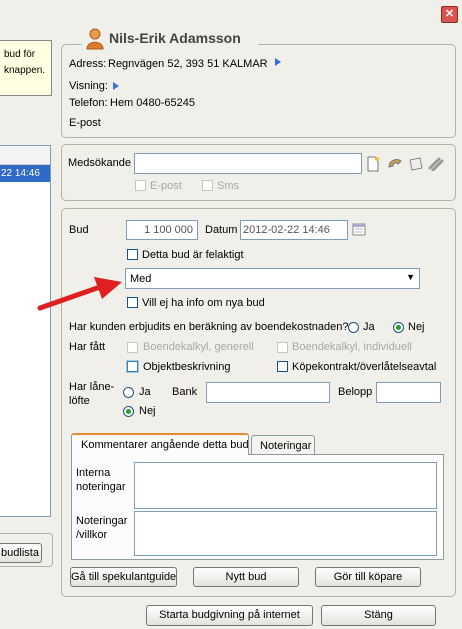 This screenshot has width=462, height=629. What do you see at coordinates (145, 392) in the screenshot?
I see `loan-ja-label: Ja` at bounding box center [145, 392].